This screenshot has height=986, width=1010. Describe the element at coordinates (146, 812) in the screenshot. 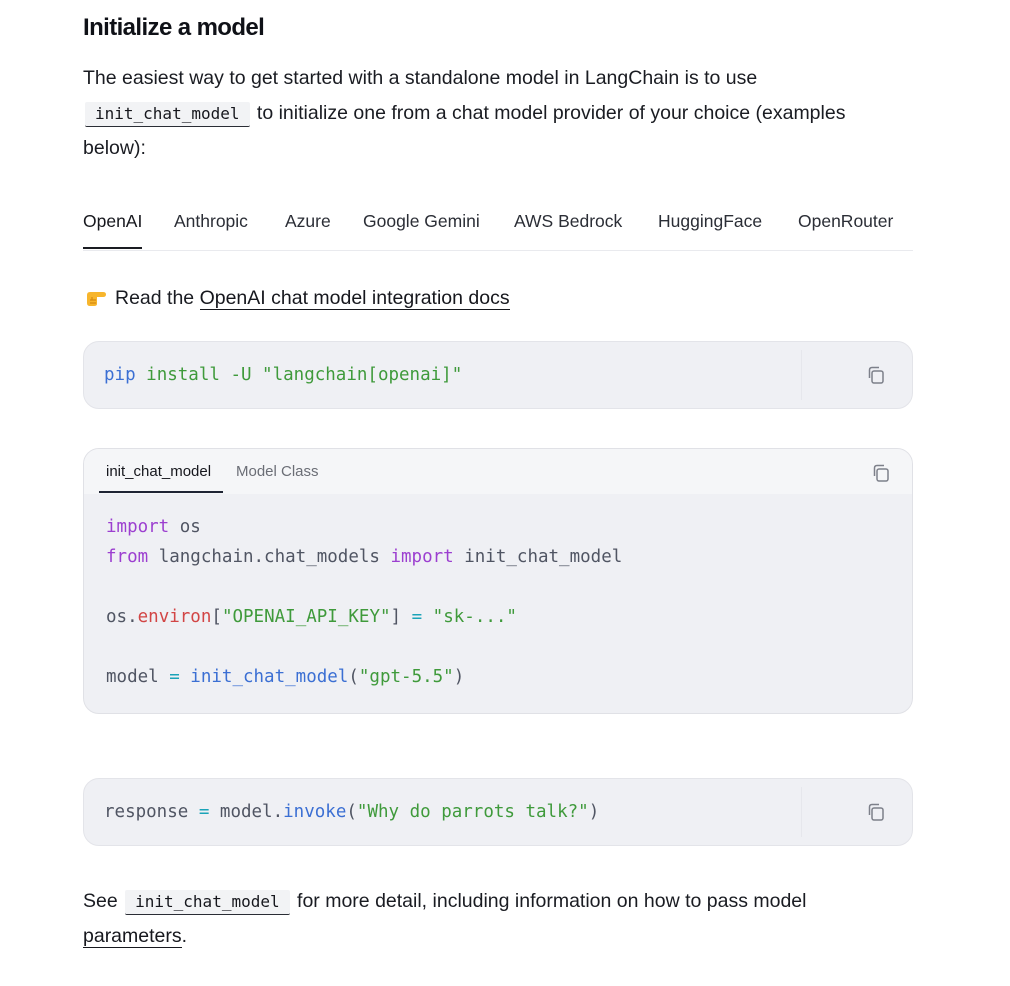

I see `identifier: response` at that location.